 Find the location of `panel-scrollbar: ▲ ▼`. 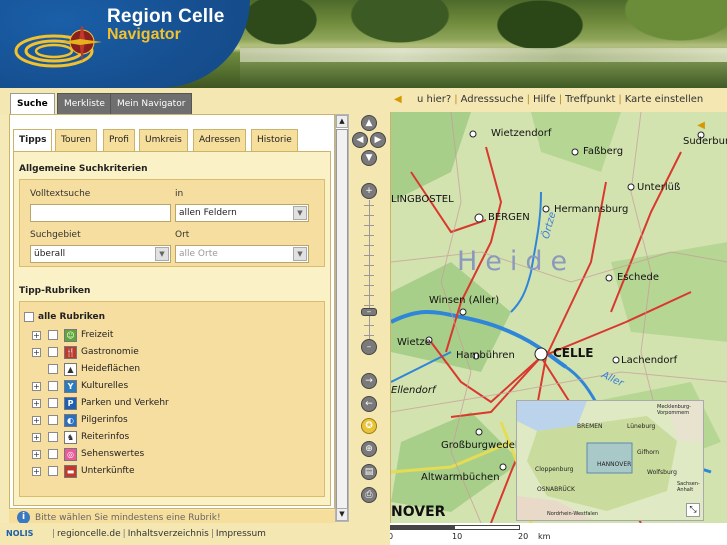

panel-scrollbar: ▲ ▼ is located at coordinates (342, 318).